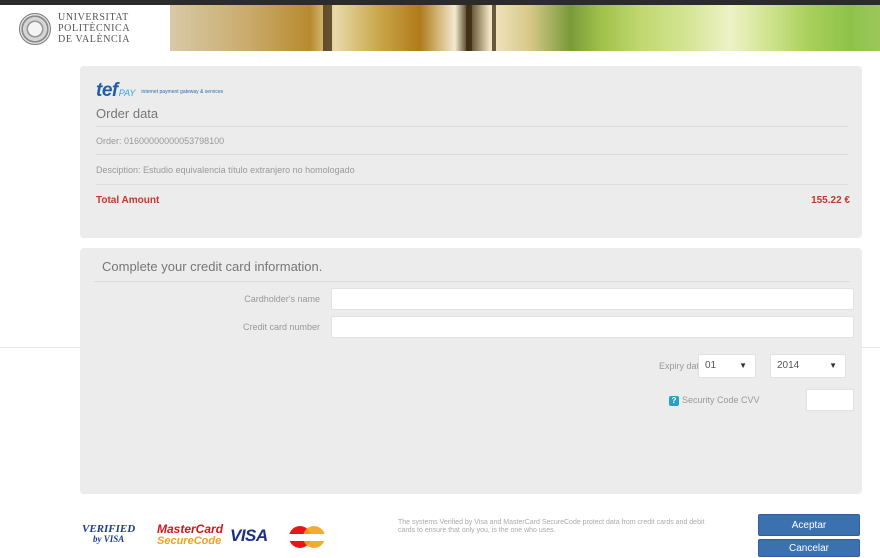 This screenshot has height=558, width=880. Describe the element at coordinates (809, 525) in the screenshot. I see `accept-button: Aceptar` at that location.